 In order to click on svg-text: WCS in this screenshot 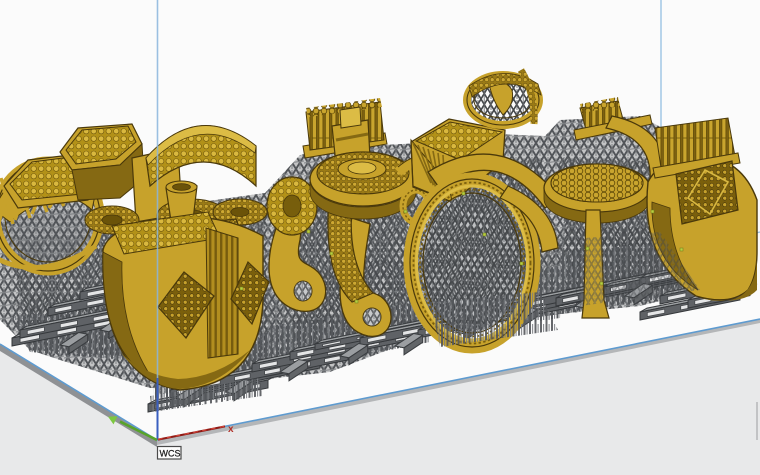, I will do `click(170, 453)`.